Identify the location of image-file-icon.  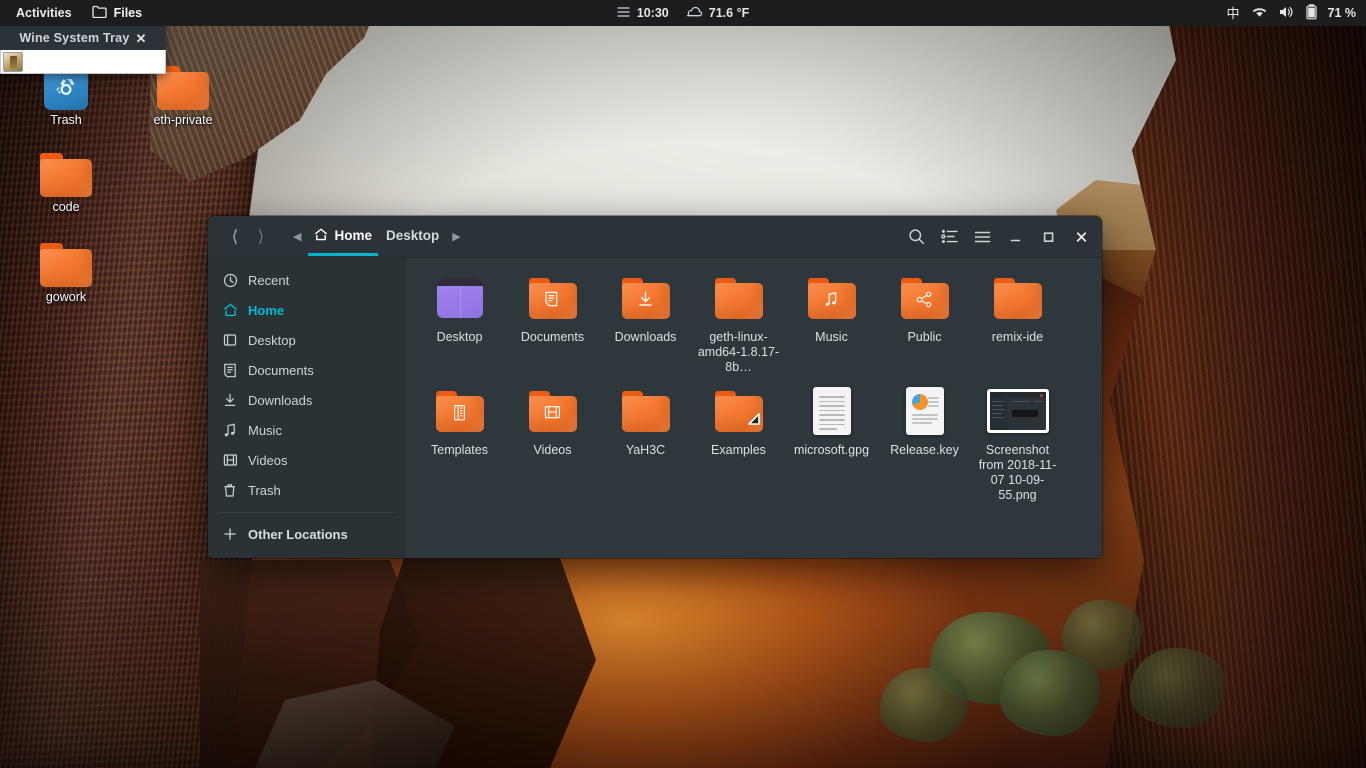
(1017, 411).